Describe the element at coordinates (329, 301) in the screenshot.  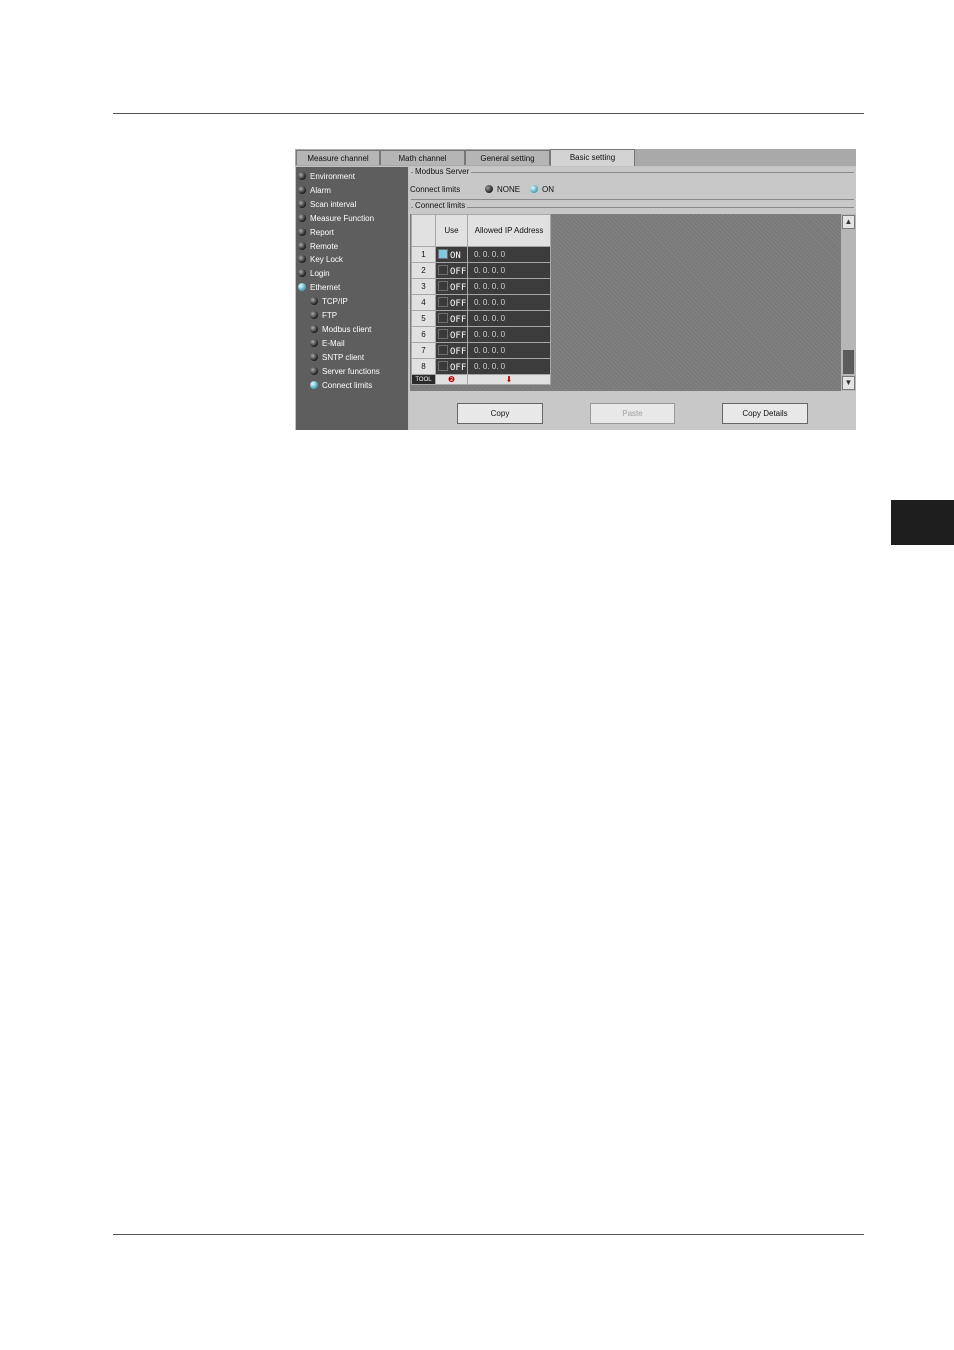
I see `sidebar-item-tcp-ip: TCP/IP` at that location.